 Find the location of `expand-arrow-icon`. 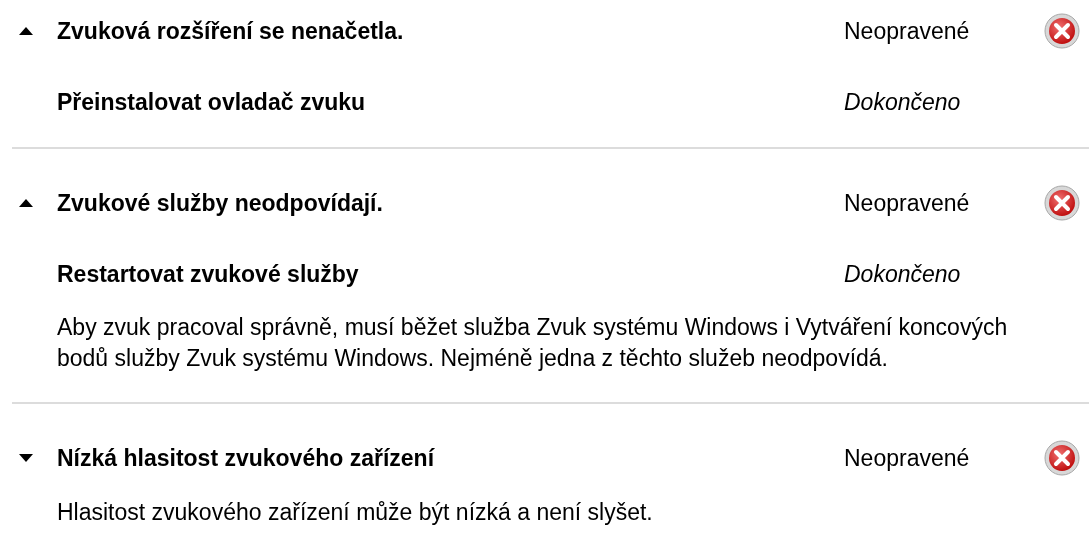

expand-arrow-icon is located at coordinates (26, 458).